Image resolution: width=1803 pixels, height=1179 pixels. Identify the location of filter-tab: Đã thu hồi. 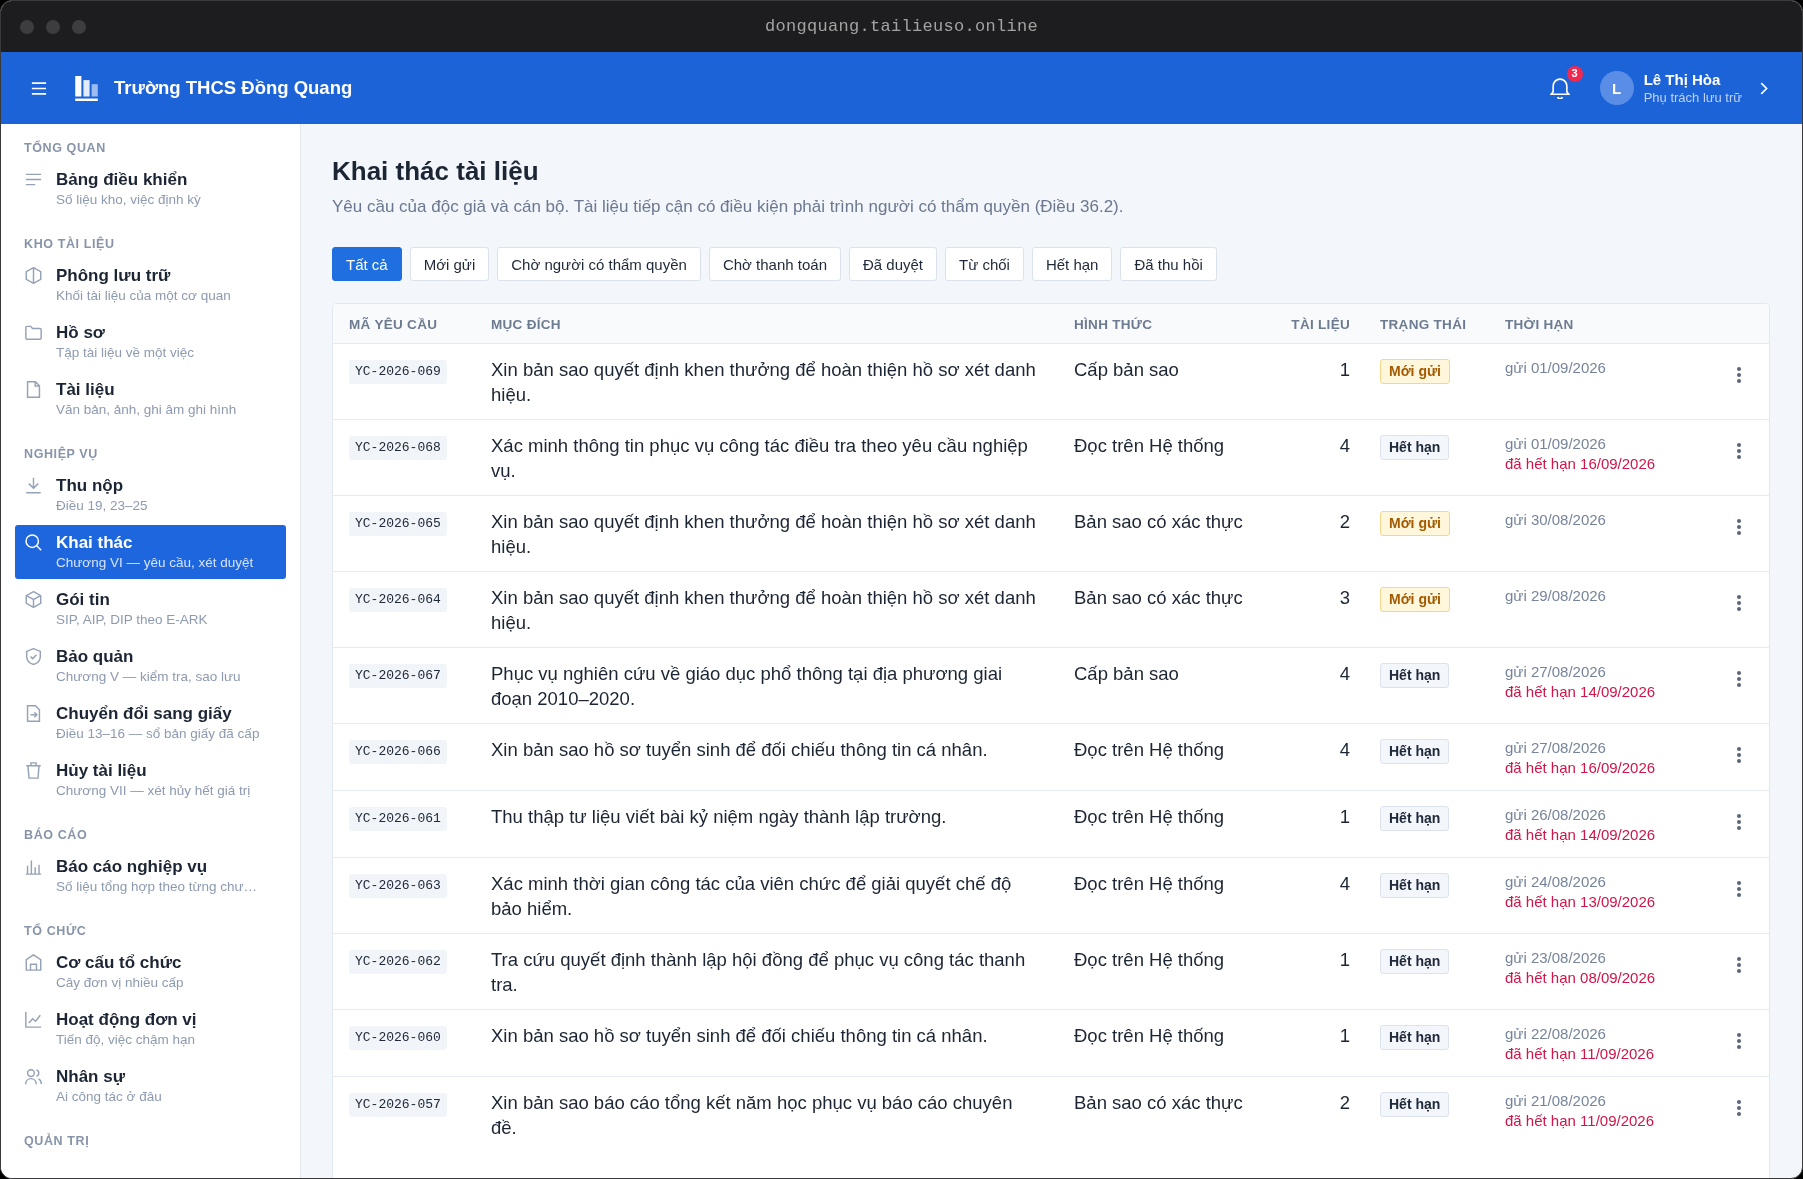
(1168, 264).